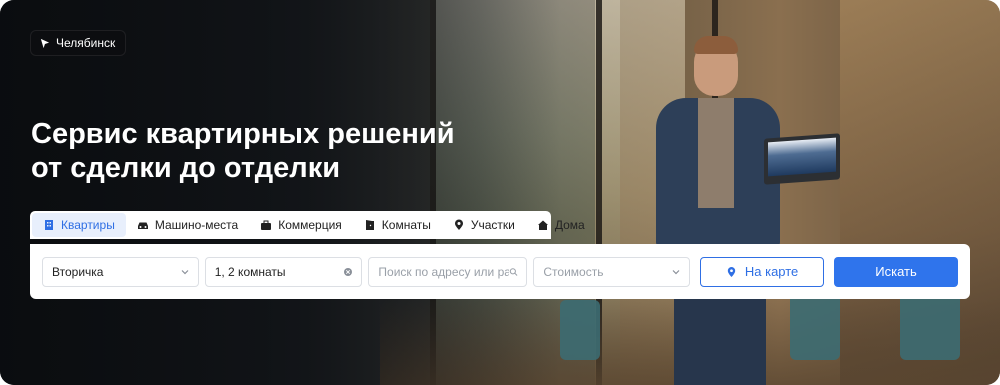  Describe the element at coordinates (266, 225) in the screenshot. I see `briefcase-icon` at that location.